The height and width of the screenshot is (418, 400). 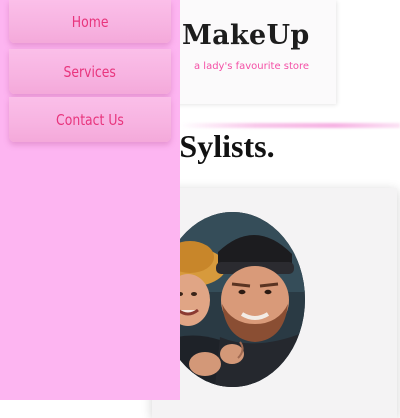 I want to click on nav-item-services: Services, so click(x=90, y=71).